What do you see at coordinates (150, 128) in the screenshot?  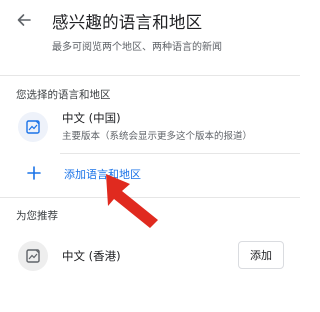 I see `selected-language-item: 中文 (中国) 主要版本（系统会显示更多这个版本的报道）` at bounding box center [150, 128].